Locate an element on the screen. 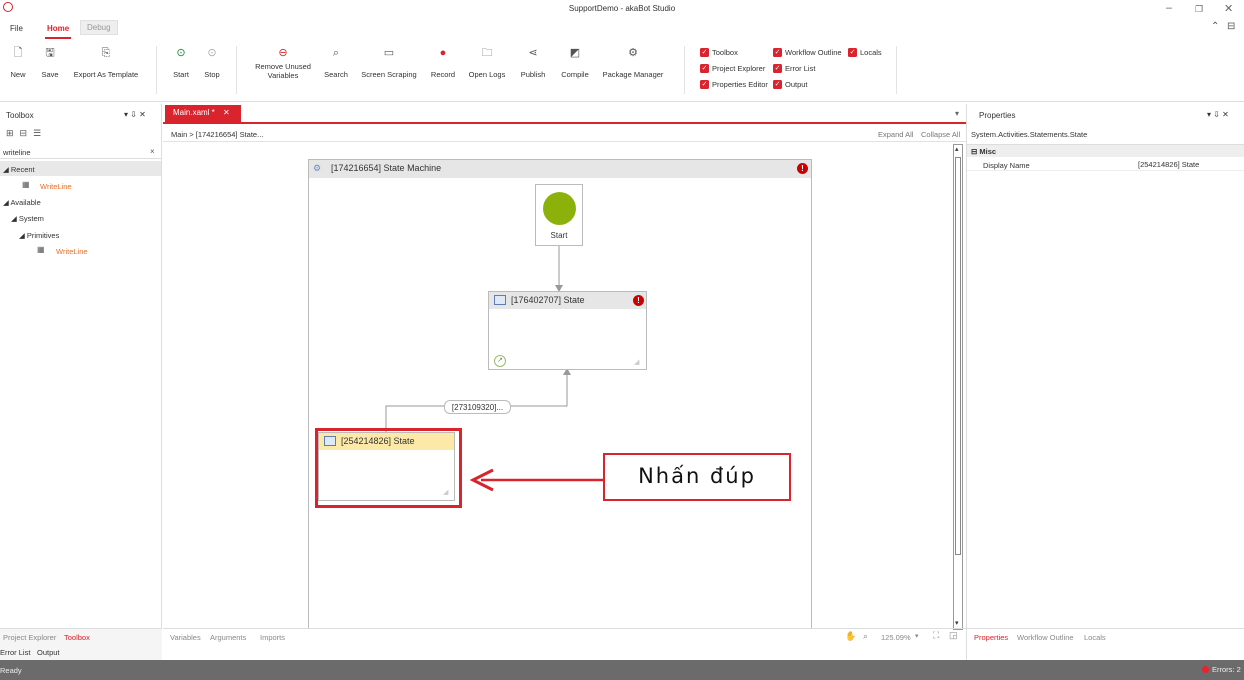 The height and width of the screenshot is (680, 1244). close-icon: ✕ is located at coordinates (1228, 8).